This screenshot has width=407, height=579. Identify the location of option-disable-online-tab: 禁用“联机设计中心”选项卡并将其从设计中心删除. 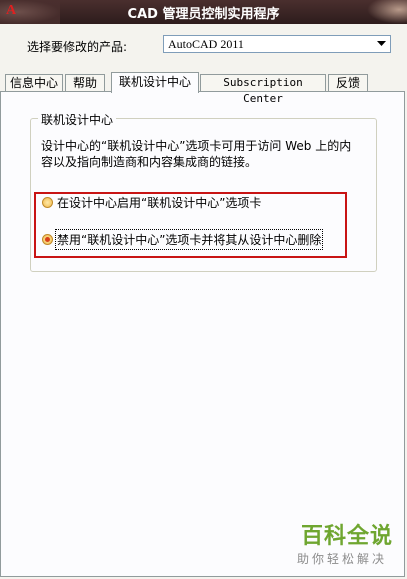
(183, 239).